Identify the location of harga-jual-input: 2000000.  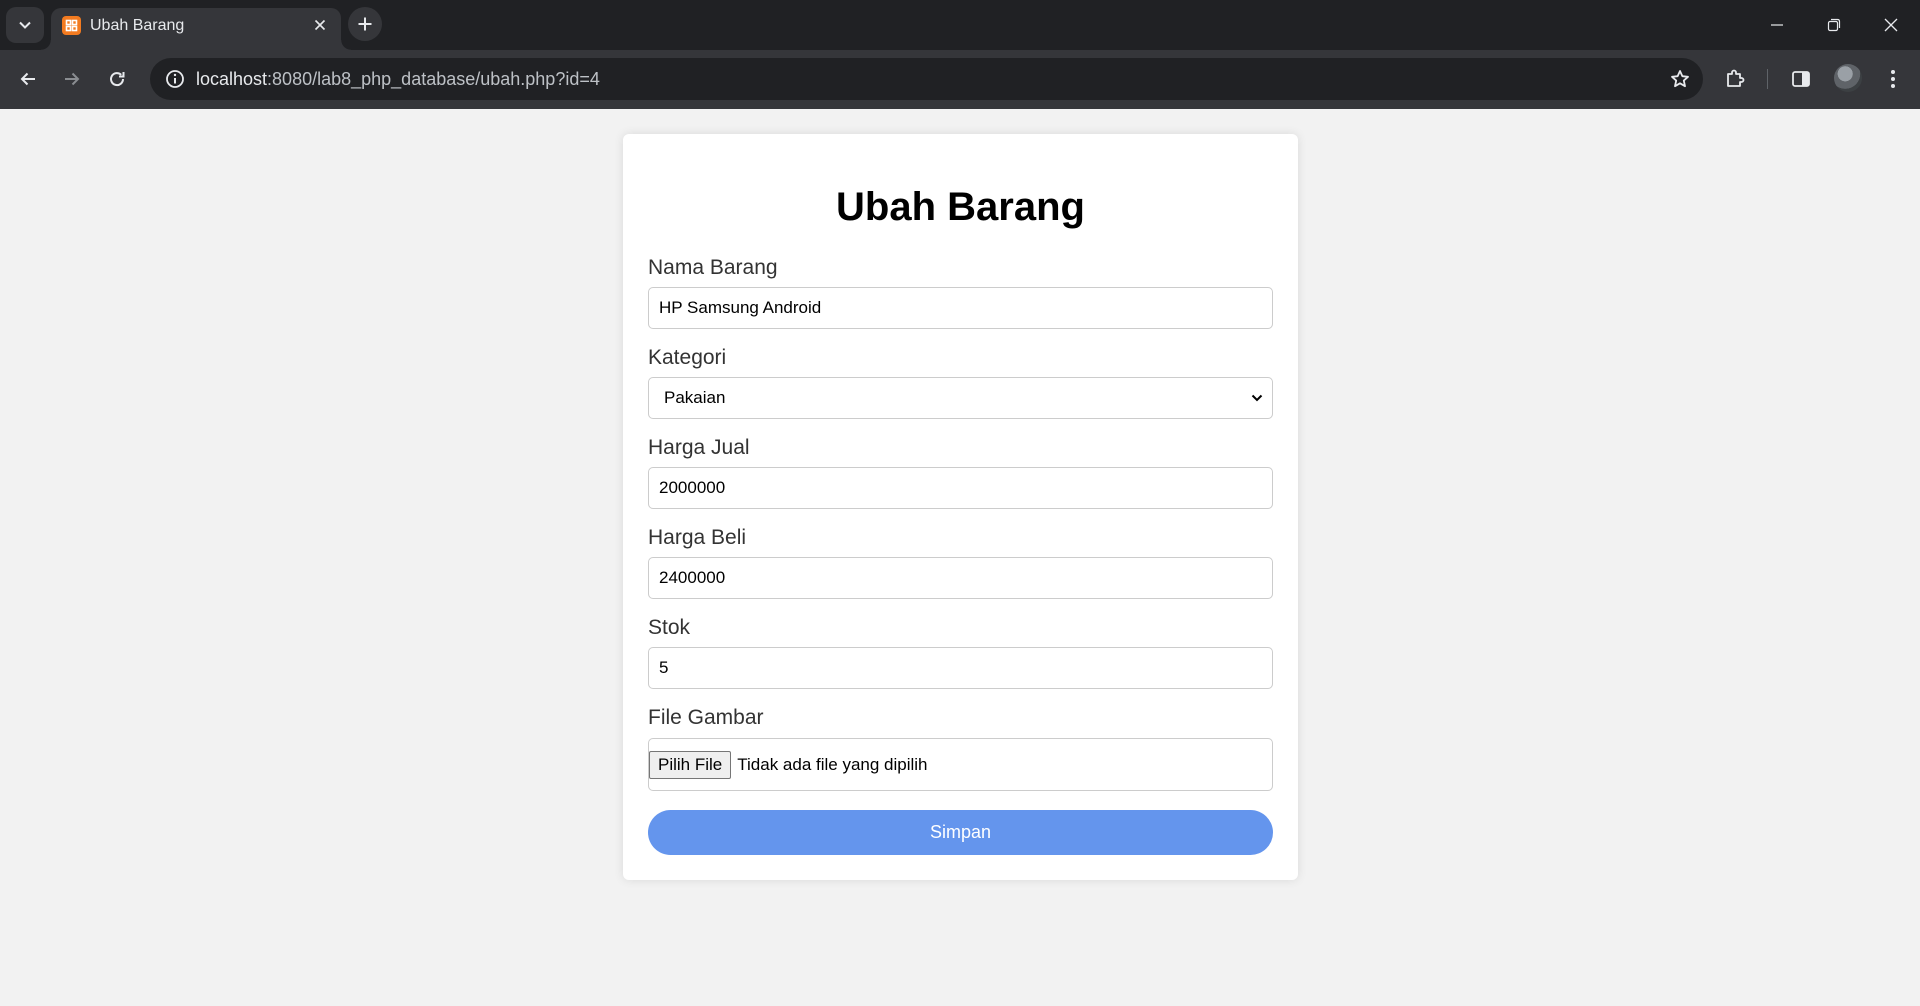
(960, 488).